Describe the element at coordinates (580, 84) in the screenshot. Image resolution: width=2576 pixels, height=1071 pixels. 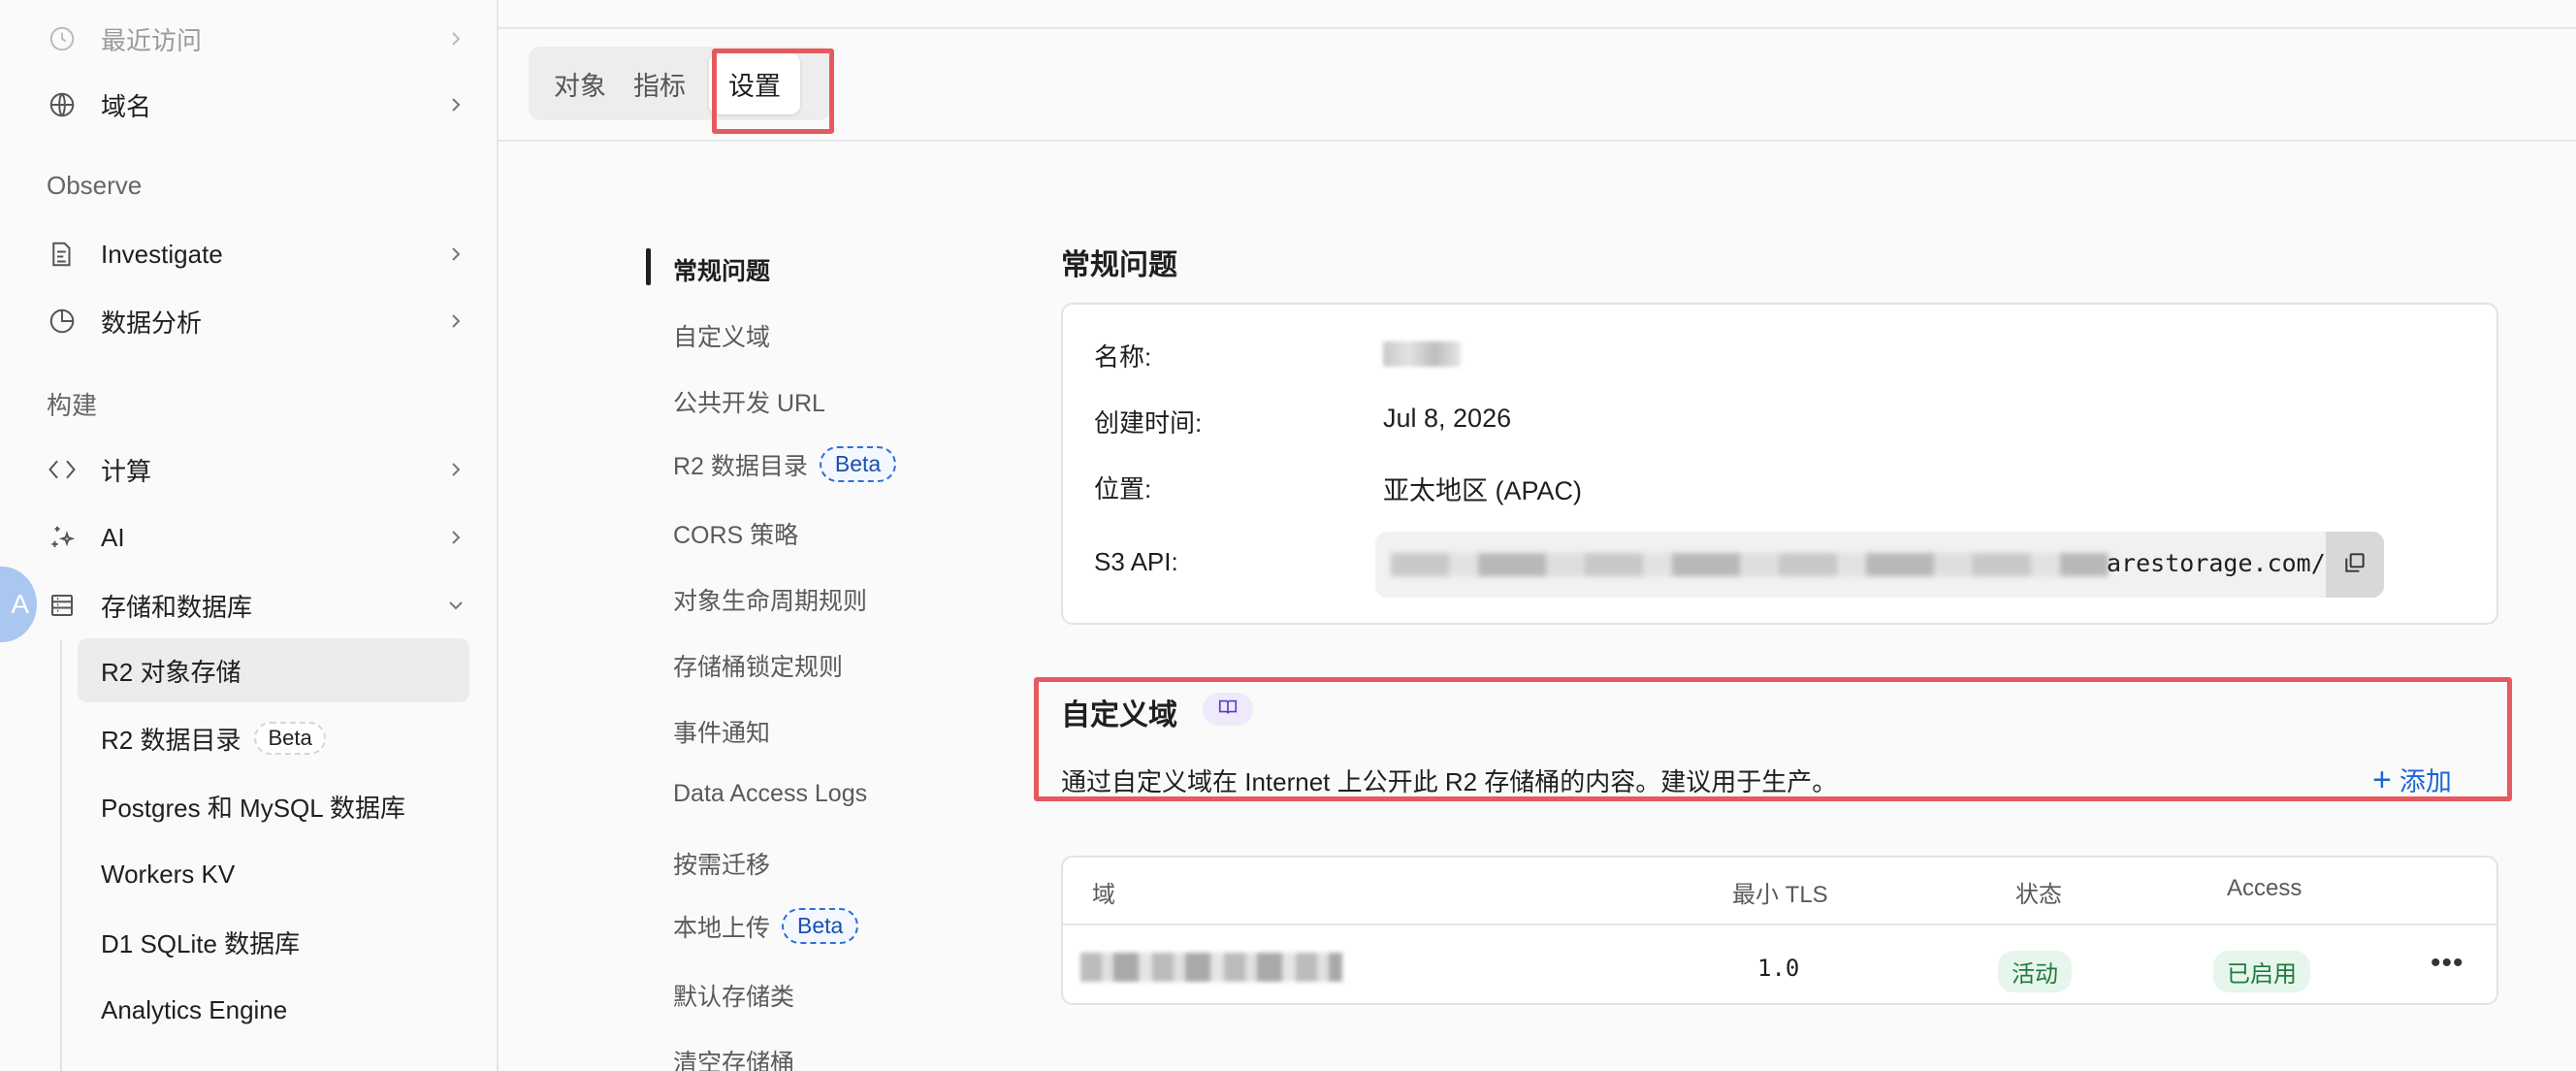
I see `tab-objects: 对象` at that location.